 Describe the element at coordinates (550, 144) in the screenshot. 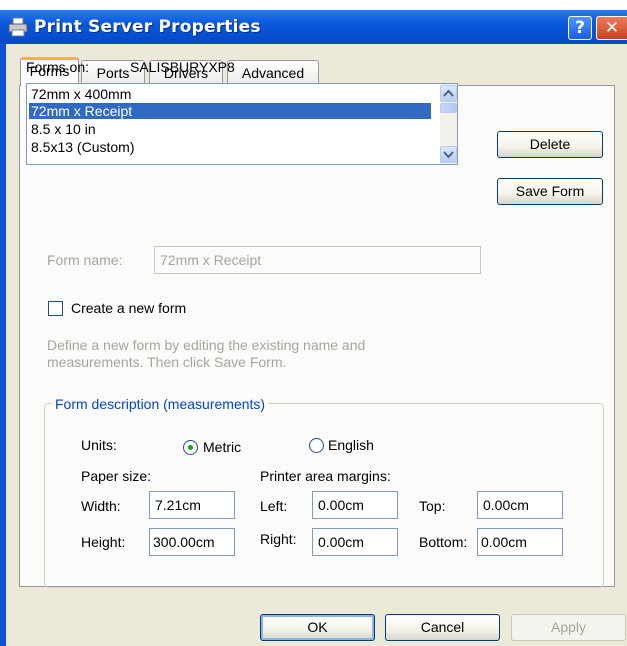

I see `delete-button: Delete` at that location.